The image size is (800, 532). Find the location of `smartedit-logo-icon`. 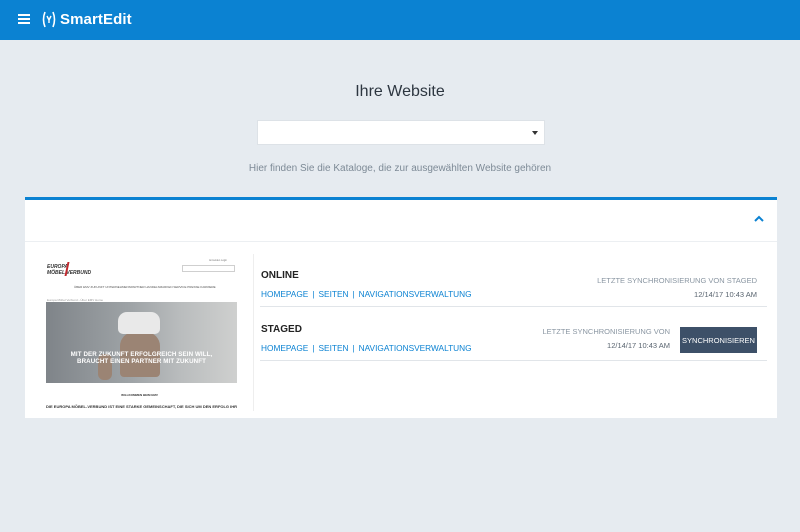

smartedit-logo-icon is located at coordinates (49, 19).